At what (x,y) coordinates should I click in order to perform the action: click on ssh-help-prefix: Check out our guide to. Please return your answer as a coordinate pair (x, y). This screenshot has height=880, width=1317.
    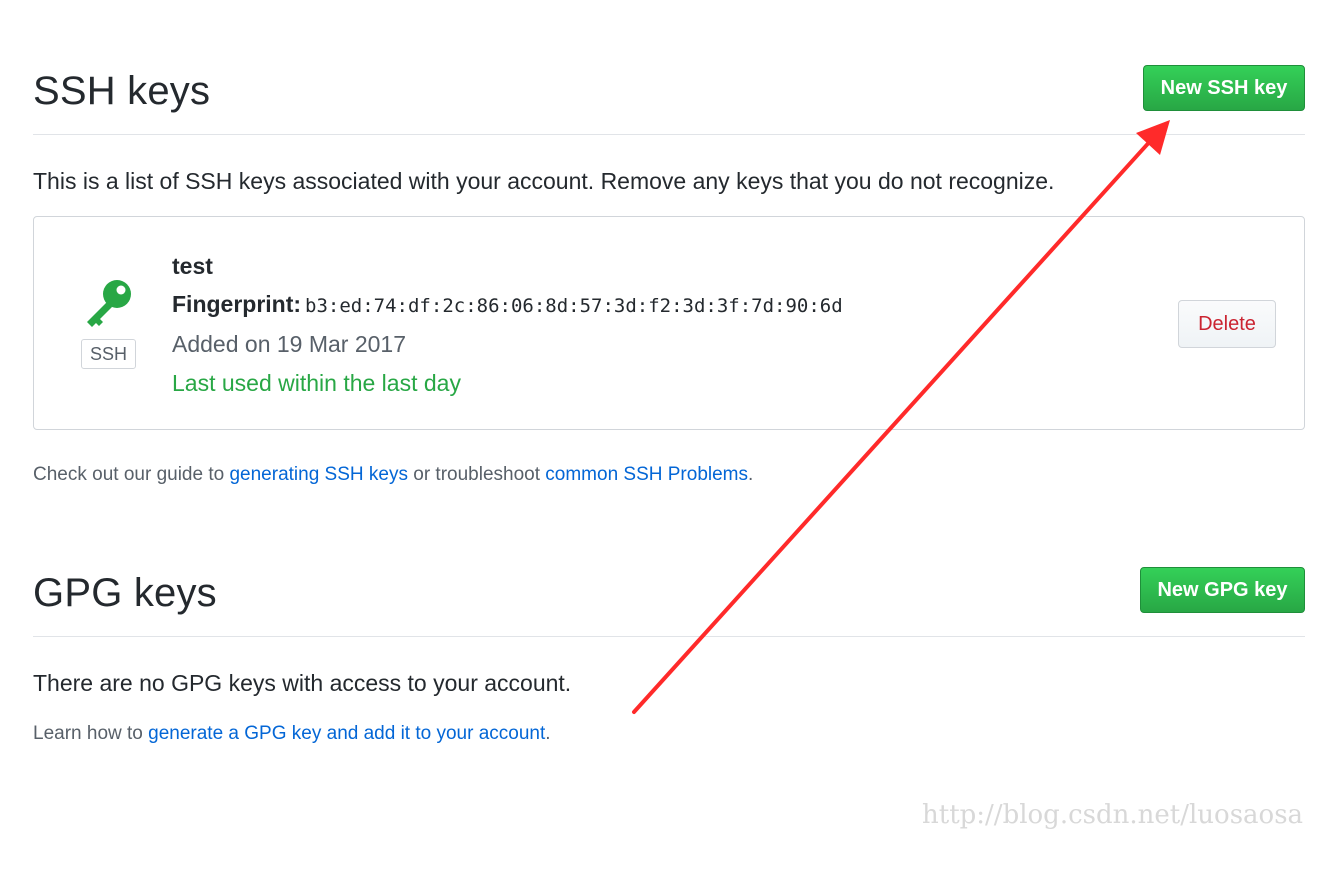
    Looking at the image, I should click on (131, 474).